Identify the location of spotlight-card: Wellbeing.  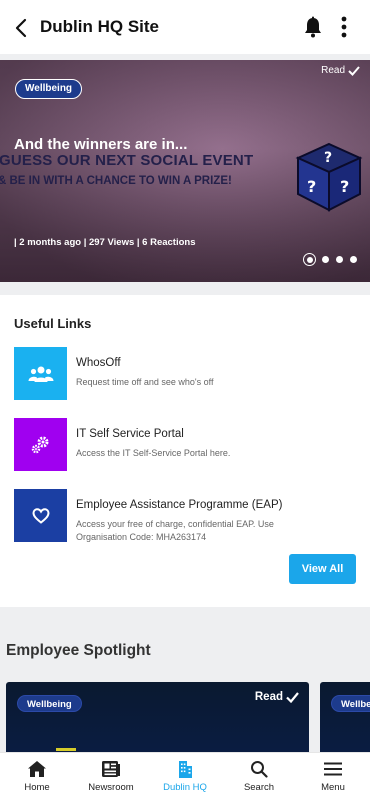
(345, 722).